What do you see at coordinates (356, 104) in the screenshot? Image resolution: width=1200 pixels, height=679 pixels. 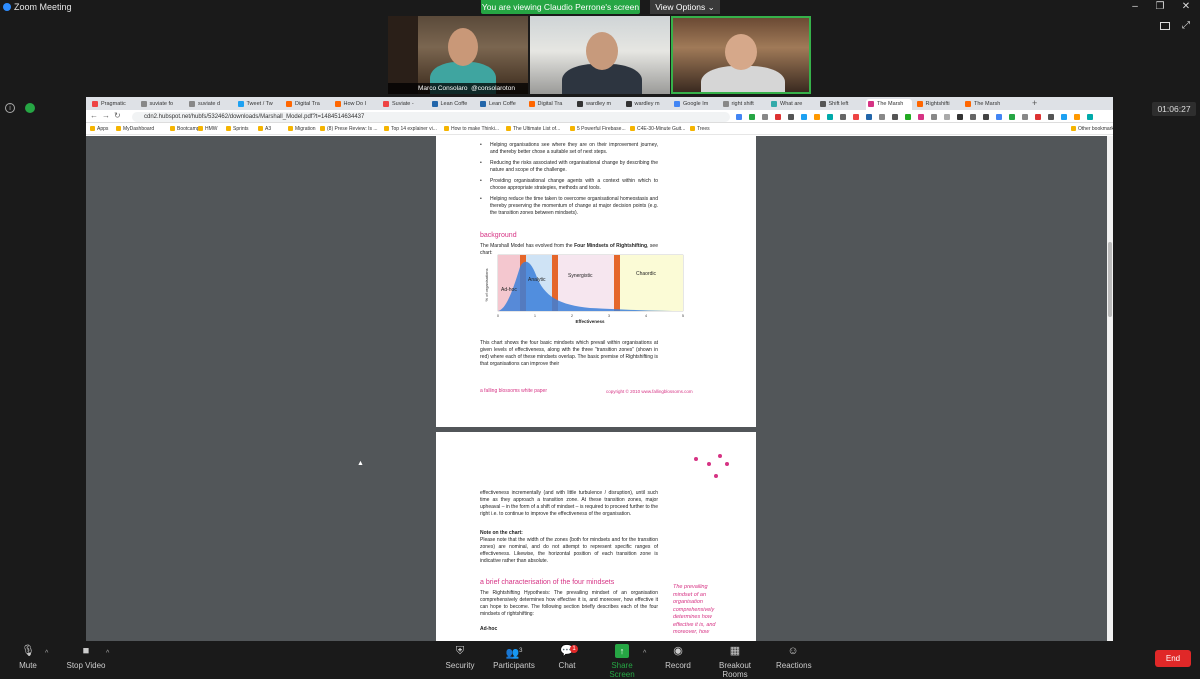 I see `browser-tab: How Do I` at bounding box center [356, 104].